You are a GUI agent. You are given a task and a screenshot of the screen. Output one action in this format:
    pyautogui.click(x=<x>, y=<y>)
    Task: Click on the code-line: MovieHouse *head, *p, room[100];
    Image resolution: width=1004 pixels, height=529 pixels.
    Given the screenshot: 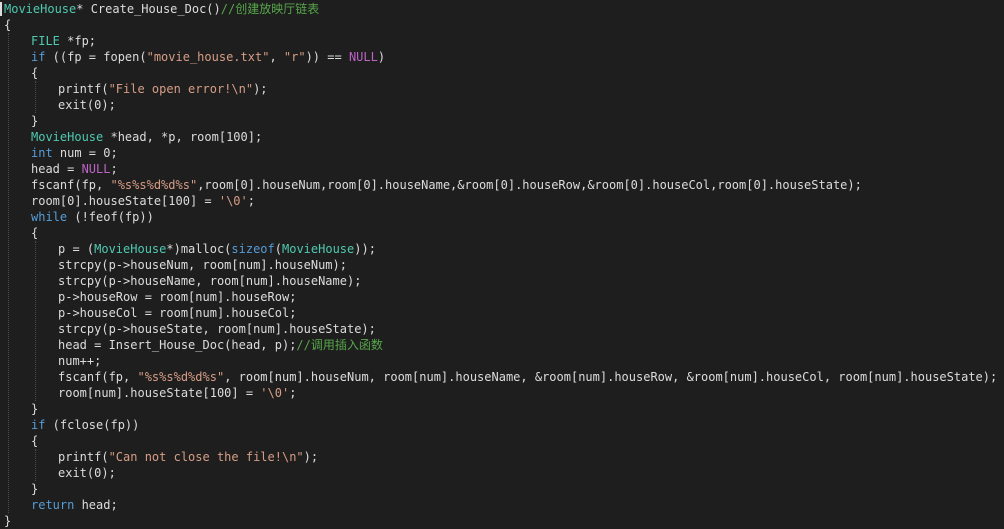 What is the action you would take?
    pyautogui.click(x=146, y=137)
    